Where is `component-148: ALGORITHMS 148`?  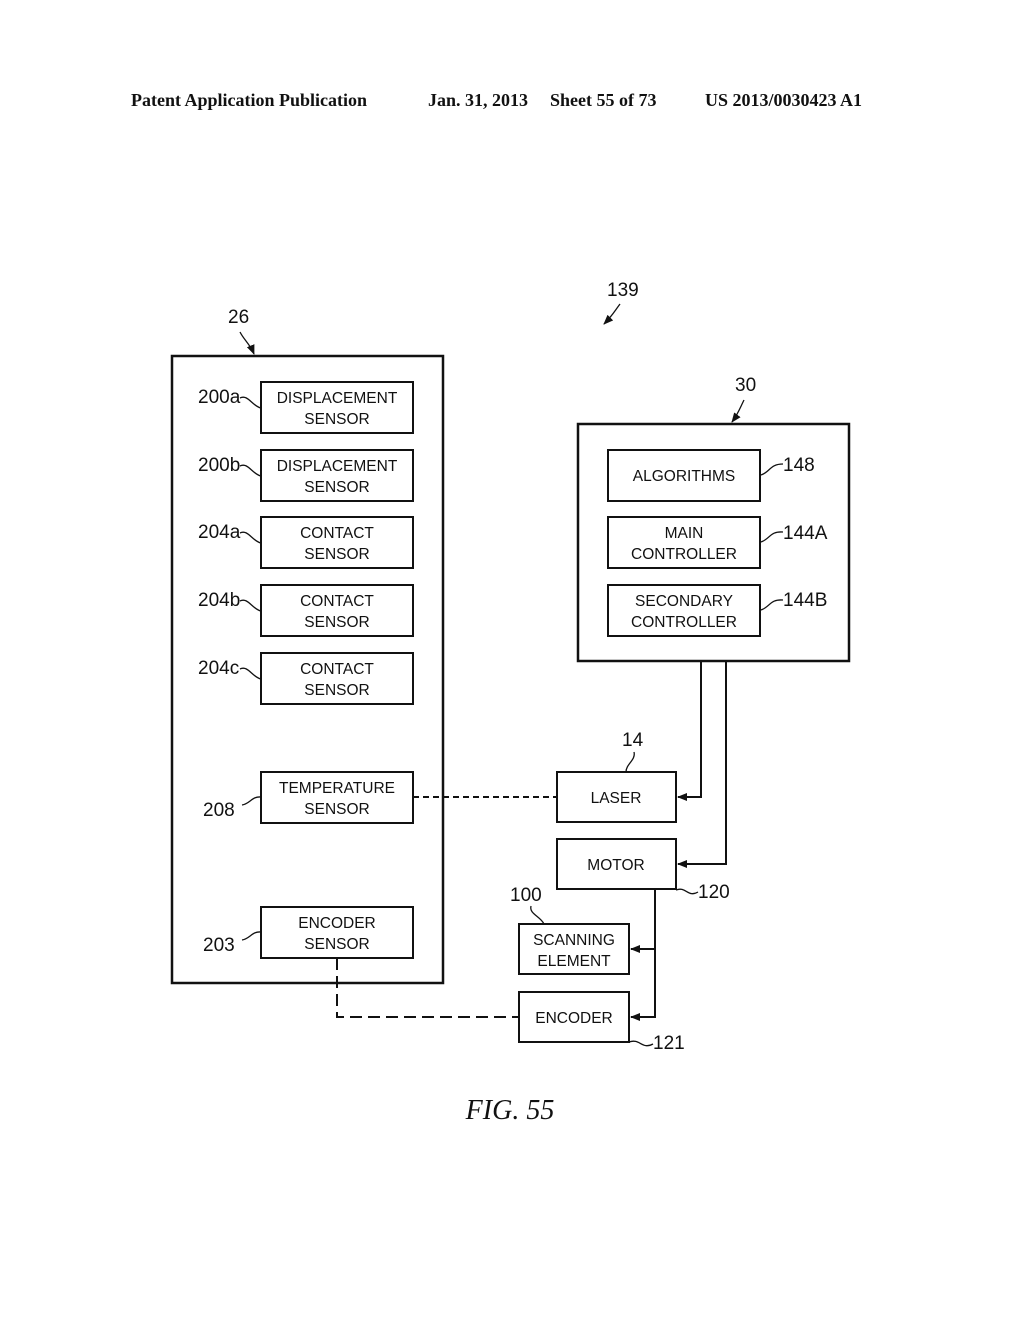 component-148: ALGORITHMS 148 is located at coordinates (711, 475).